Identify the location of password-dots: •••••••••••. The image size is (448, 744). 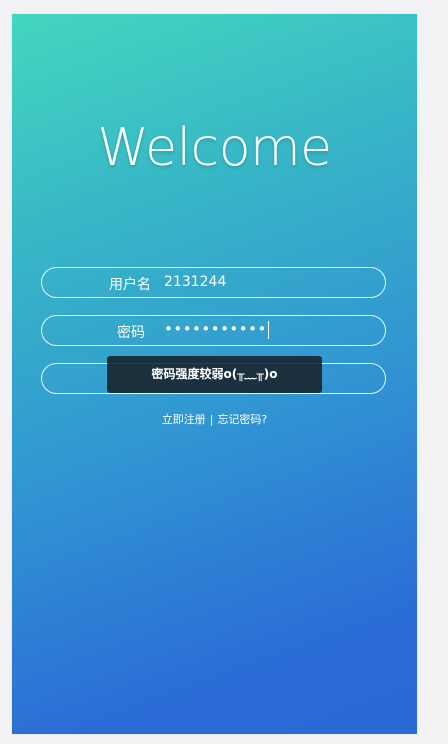
(215, 329).